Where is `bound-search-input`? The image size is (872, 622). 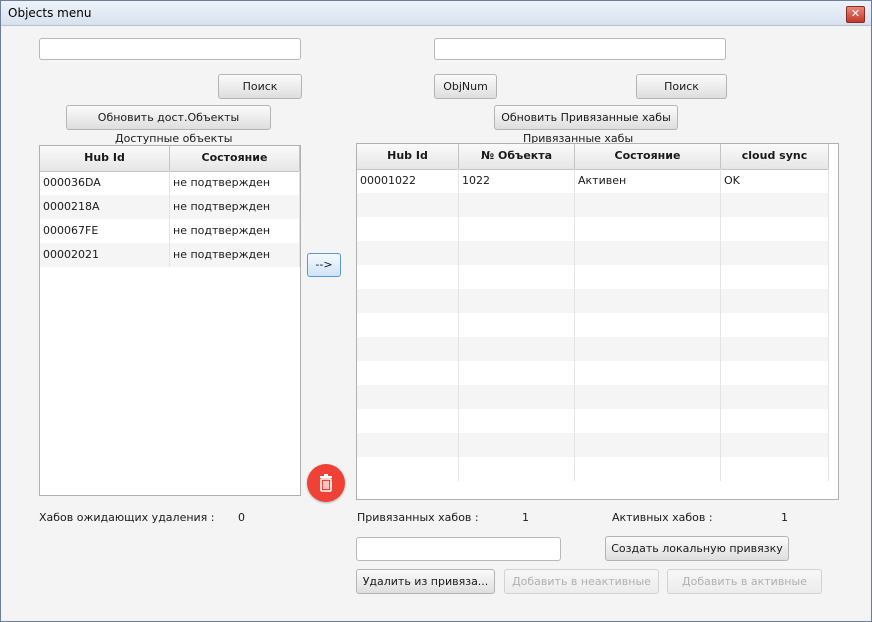 bound-search-input is located at coordinates (580, 49).